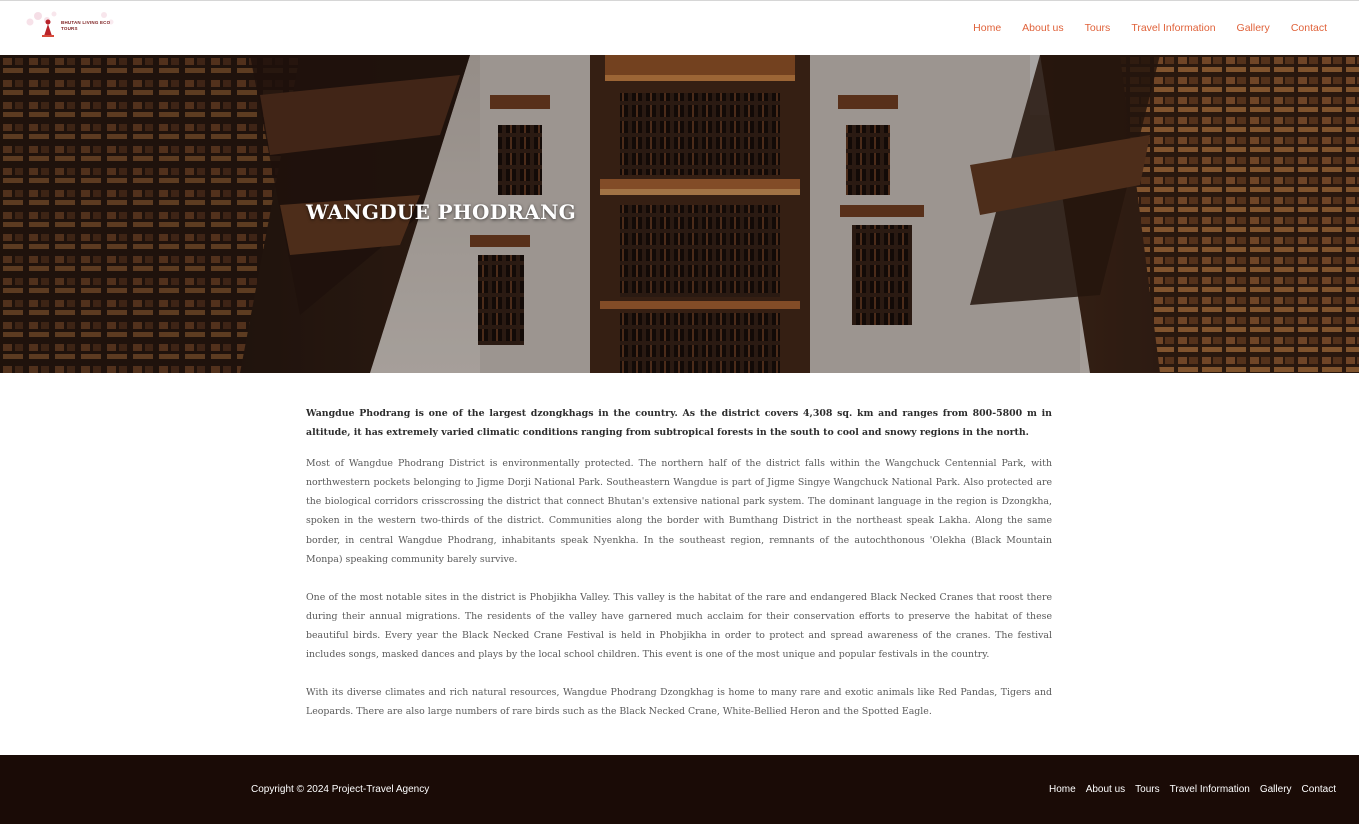  What do you see at coordinates (987, 28) in the screenshot?
I see `nav-home: Home` at bounding box center [987, 28].